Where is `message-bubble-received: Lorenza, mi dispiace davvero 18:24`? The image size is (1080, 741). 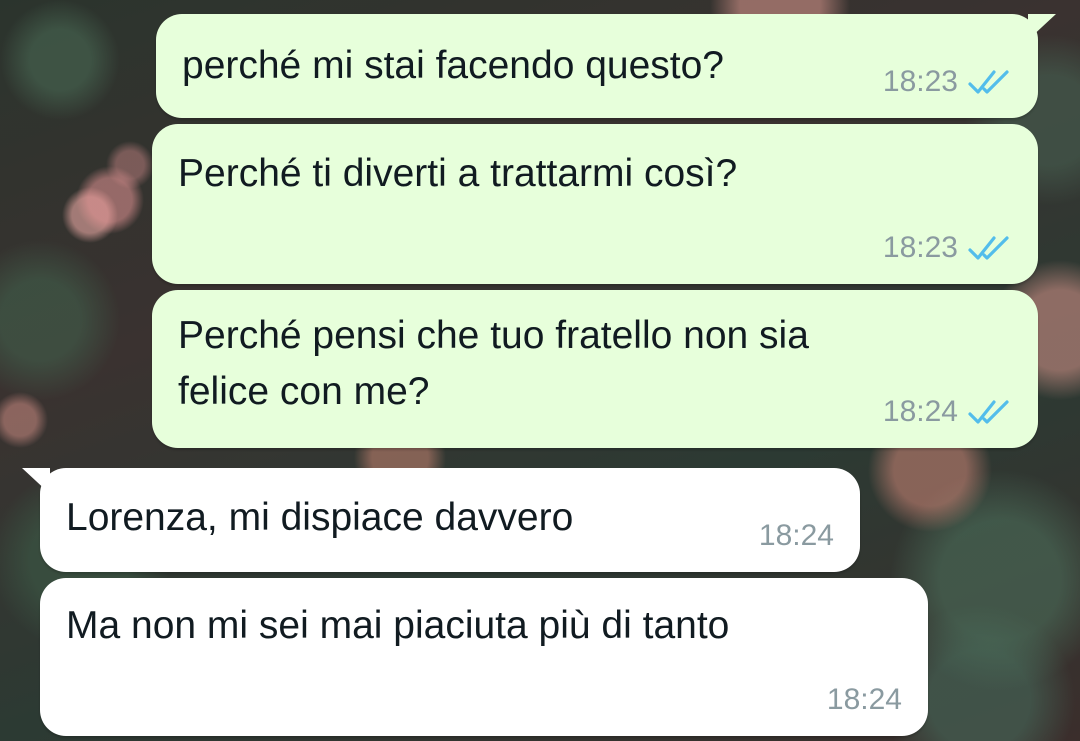 message-bubble-received: Lorenza, mi dispiace davvero 18:24 is located at coordinates (441, 520).